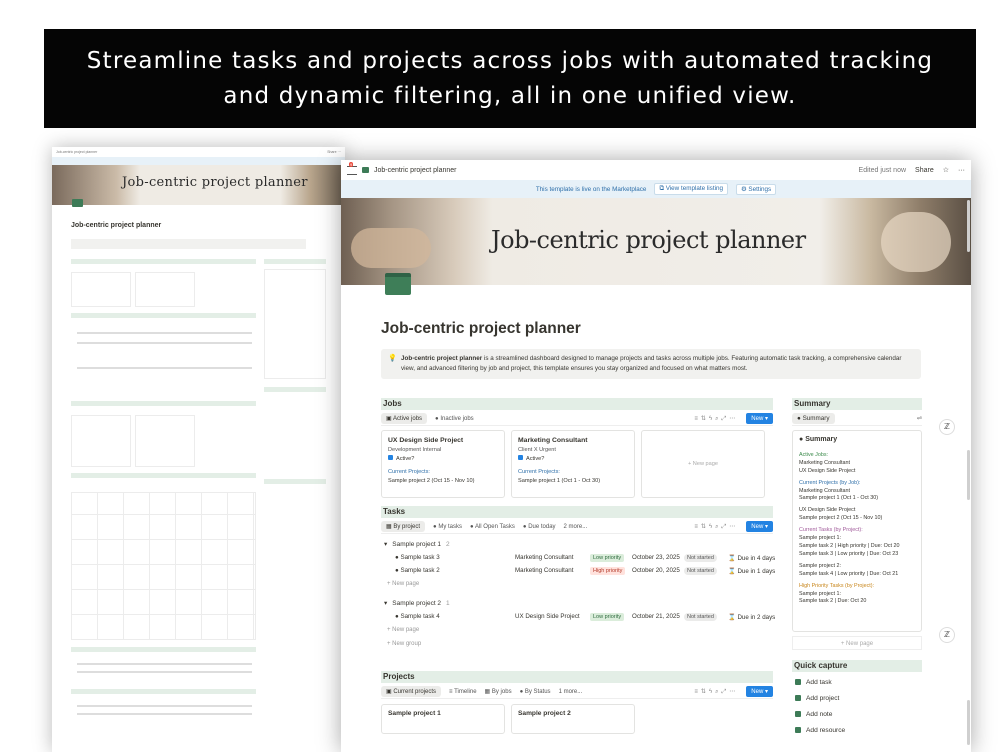  I want to click on filter-icon: ⇌, so click(919, 418).